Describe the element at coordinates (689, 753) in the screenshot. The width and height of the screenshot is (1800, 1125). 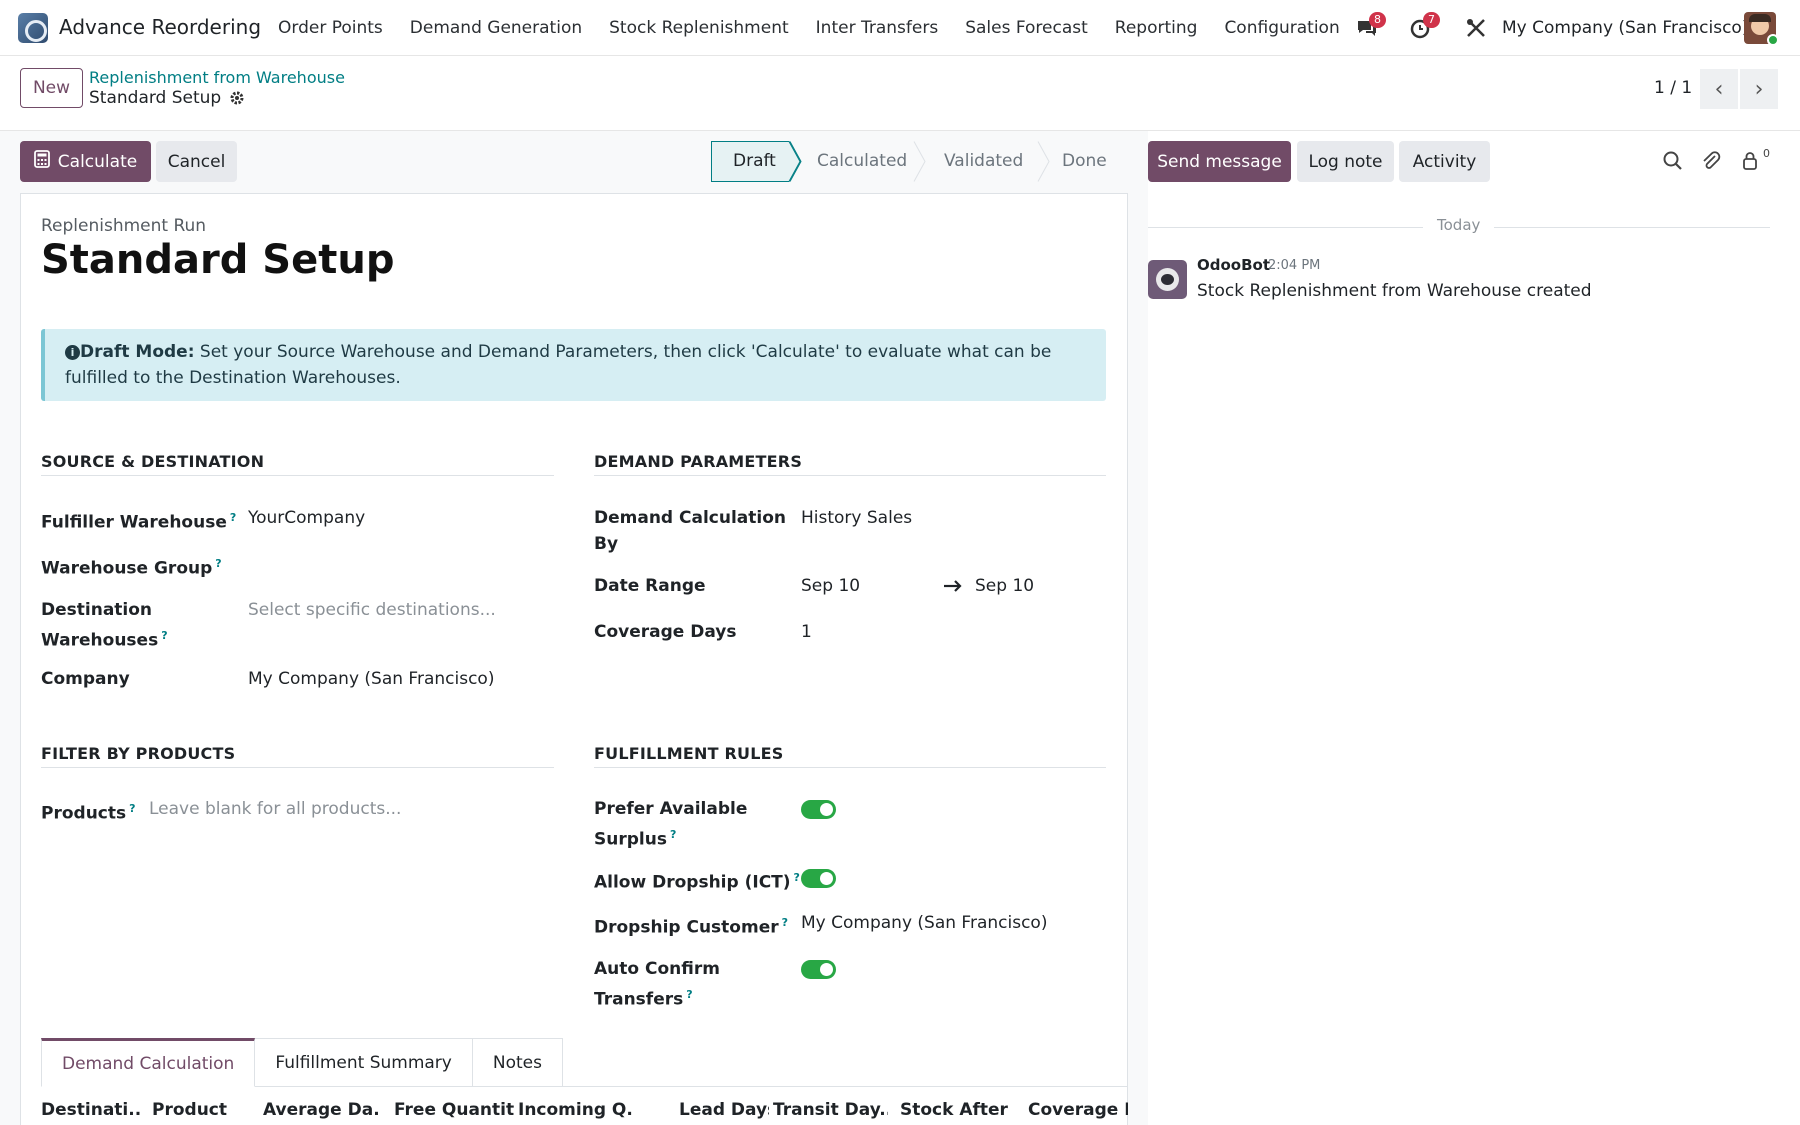
I see `section-fulfillment-rules: FULFILLMENT RULES` at that location.